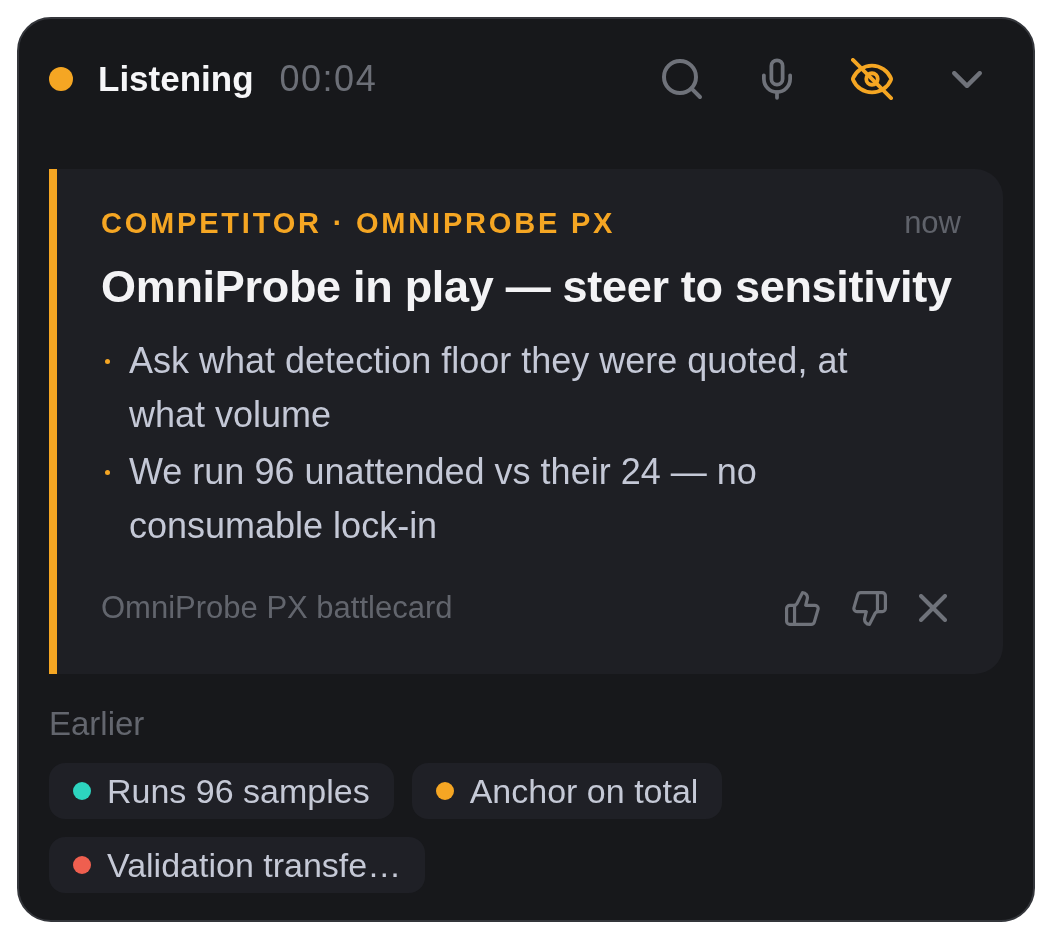 The height and width of the screenshot is (940, 1052). Describe the element at coordinates (221, 791) in the screenshot. I see `earlier-chip: Runs 96 samples` at that location.